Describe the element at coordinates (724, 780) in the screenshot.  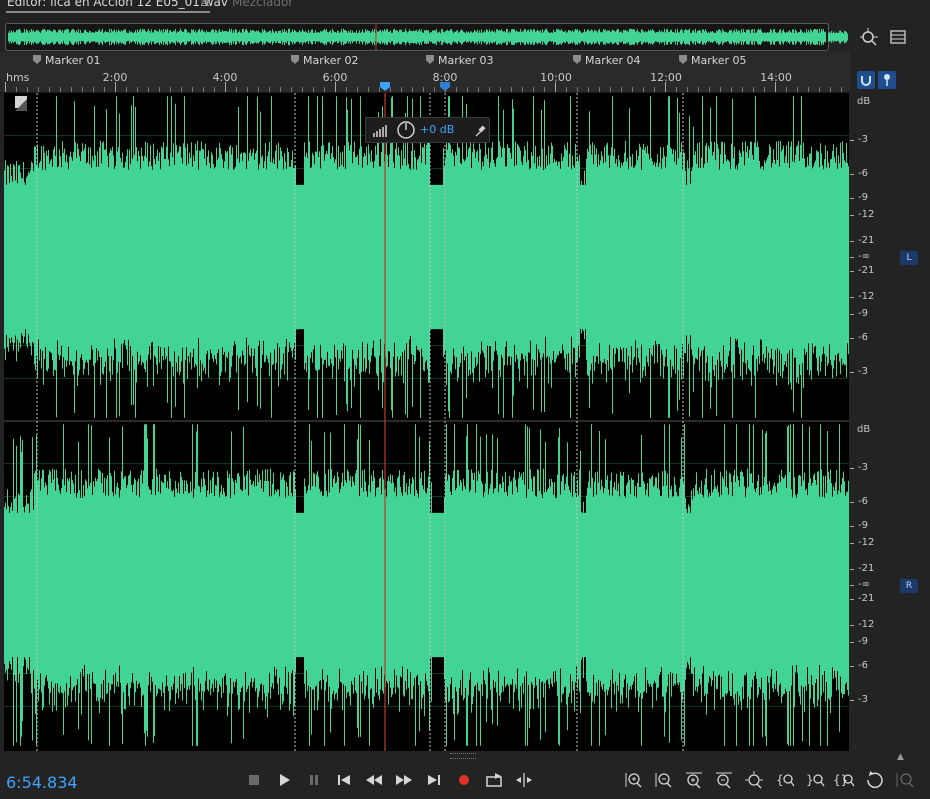
I see `zoom-out-time-icon` at that location.